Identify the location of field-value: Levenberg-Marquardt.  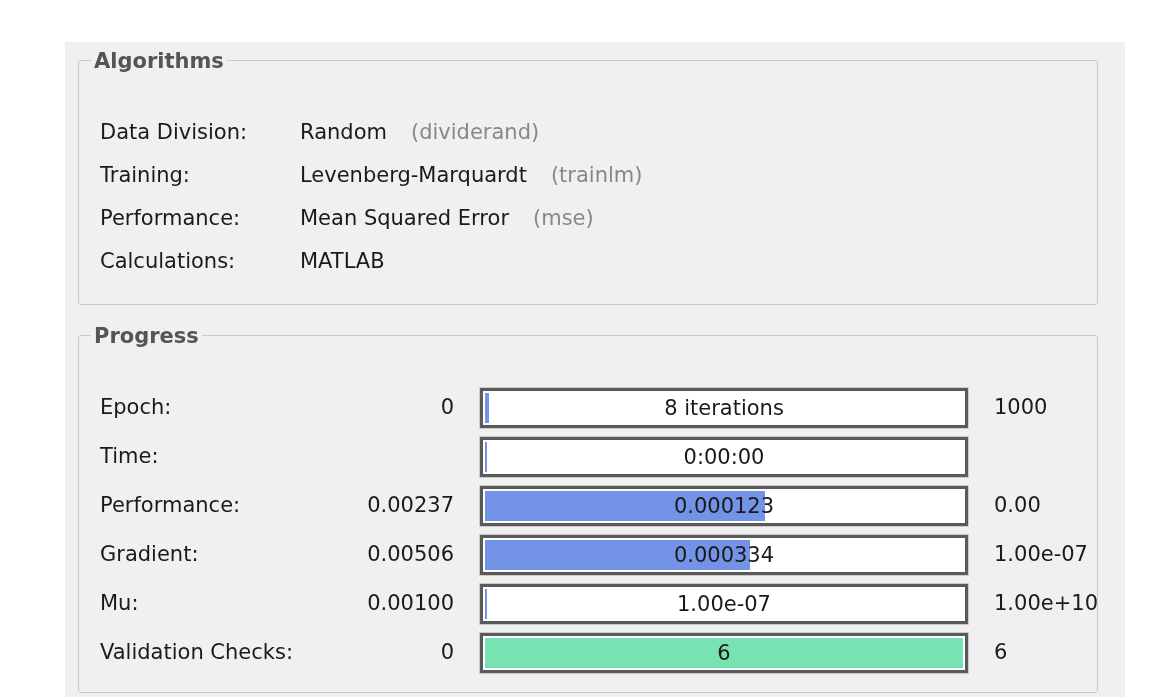
(413, 175).